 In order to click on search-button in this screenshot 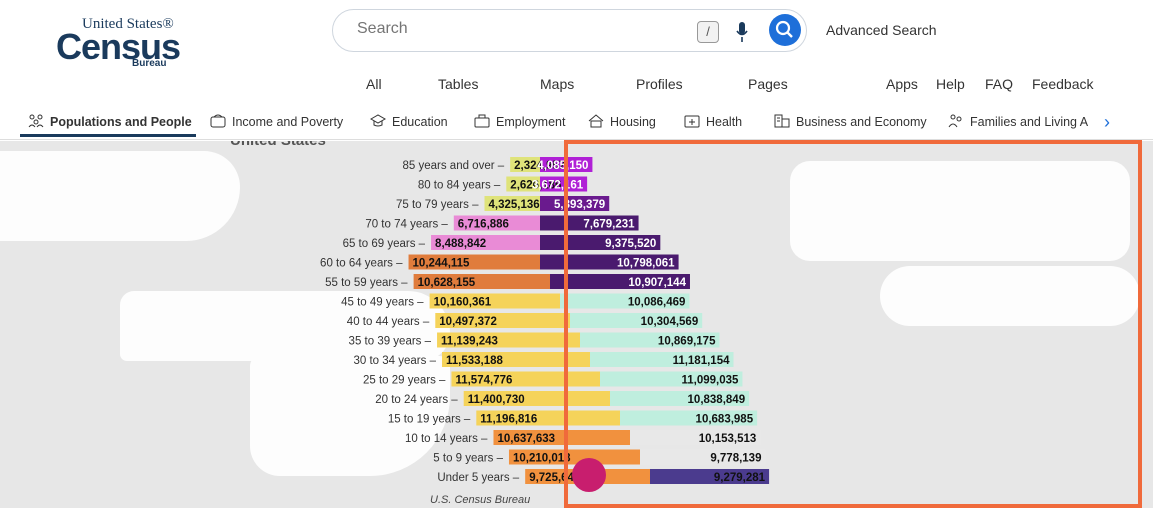, I will do `click(785, 30)`.